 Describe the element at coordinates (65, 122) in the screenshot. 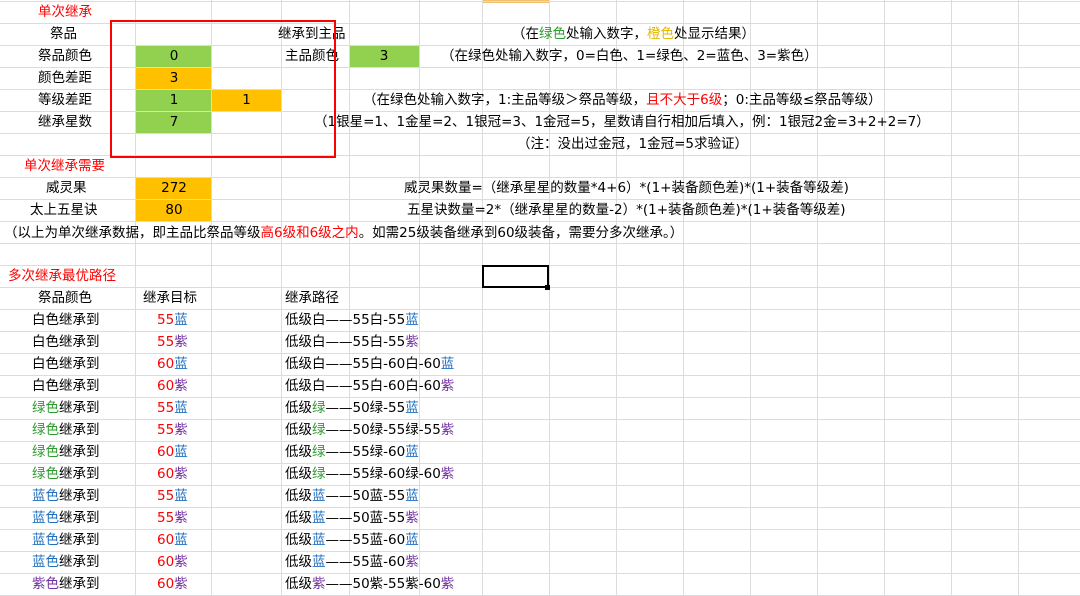

I see `stars-label: 继承星数` at that location.